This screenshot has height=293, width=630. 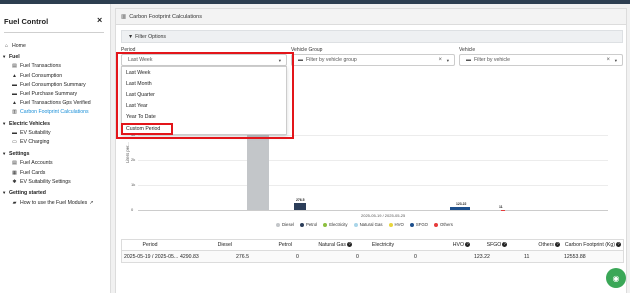 What do you see at coordinates (19, 45) in the screenshot?
I see `sidebar-item-label: Home` at bounding box center [19, 45].